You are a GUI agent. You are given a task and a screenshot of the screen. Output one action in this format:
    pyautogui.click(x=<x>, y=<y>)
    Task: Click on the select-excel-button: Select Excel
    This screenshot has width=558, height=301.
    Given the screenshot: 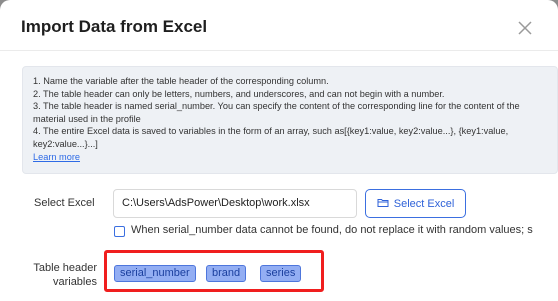 What is the action you would take?
    pyautogui.click(x=415, y=203)
    